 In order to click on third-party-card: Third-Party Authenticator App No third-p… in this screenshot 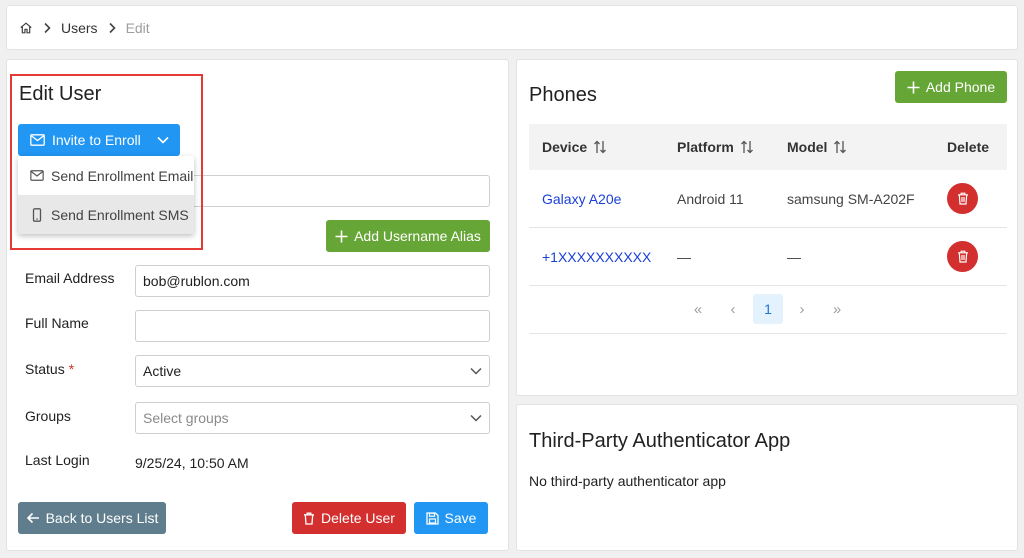, I will do `click(767, 477)`.